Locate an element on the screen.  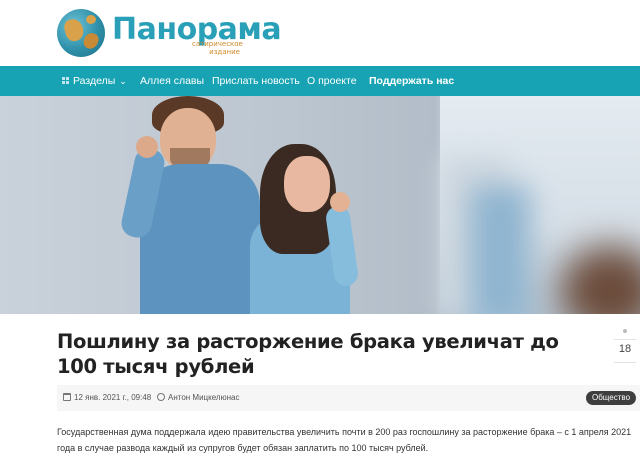
share-widget: 18 is located at coordinates (625, 349).